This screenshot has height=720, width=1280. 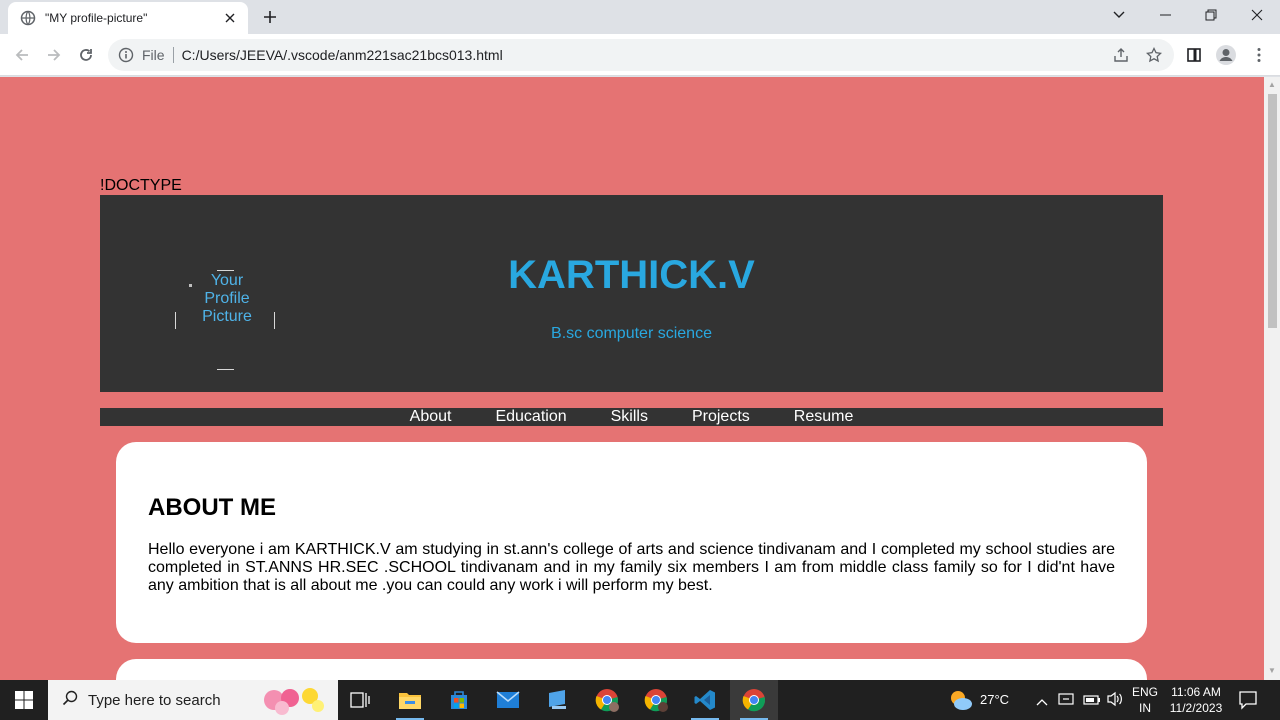 I want to click on task-view-icon, so click(x=360, y=700).